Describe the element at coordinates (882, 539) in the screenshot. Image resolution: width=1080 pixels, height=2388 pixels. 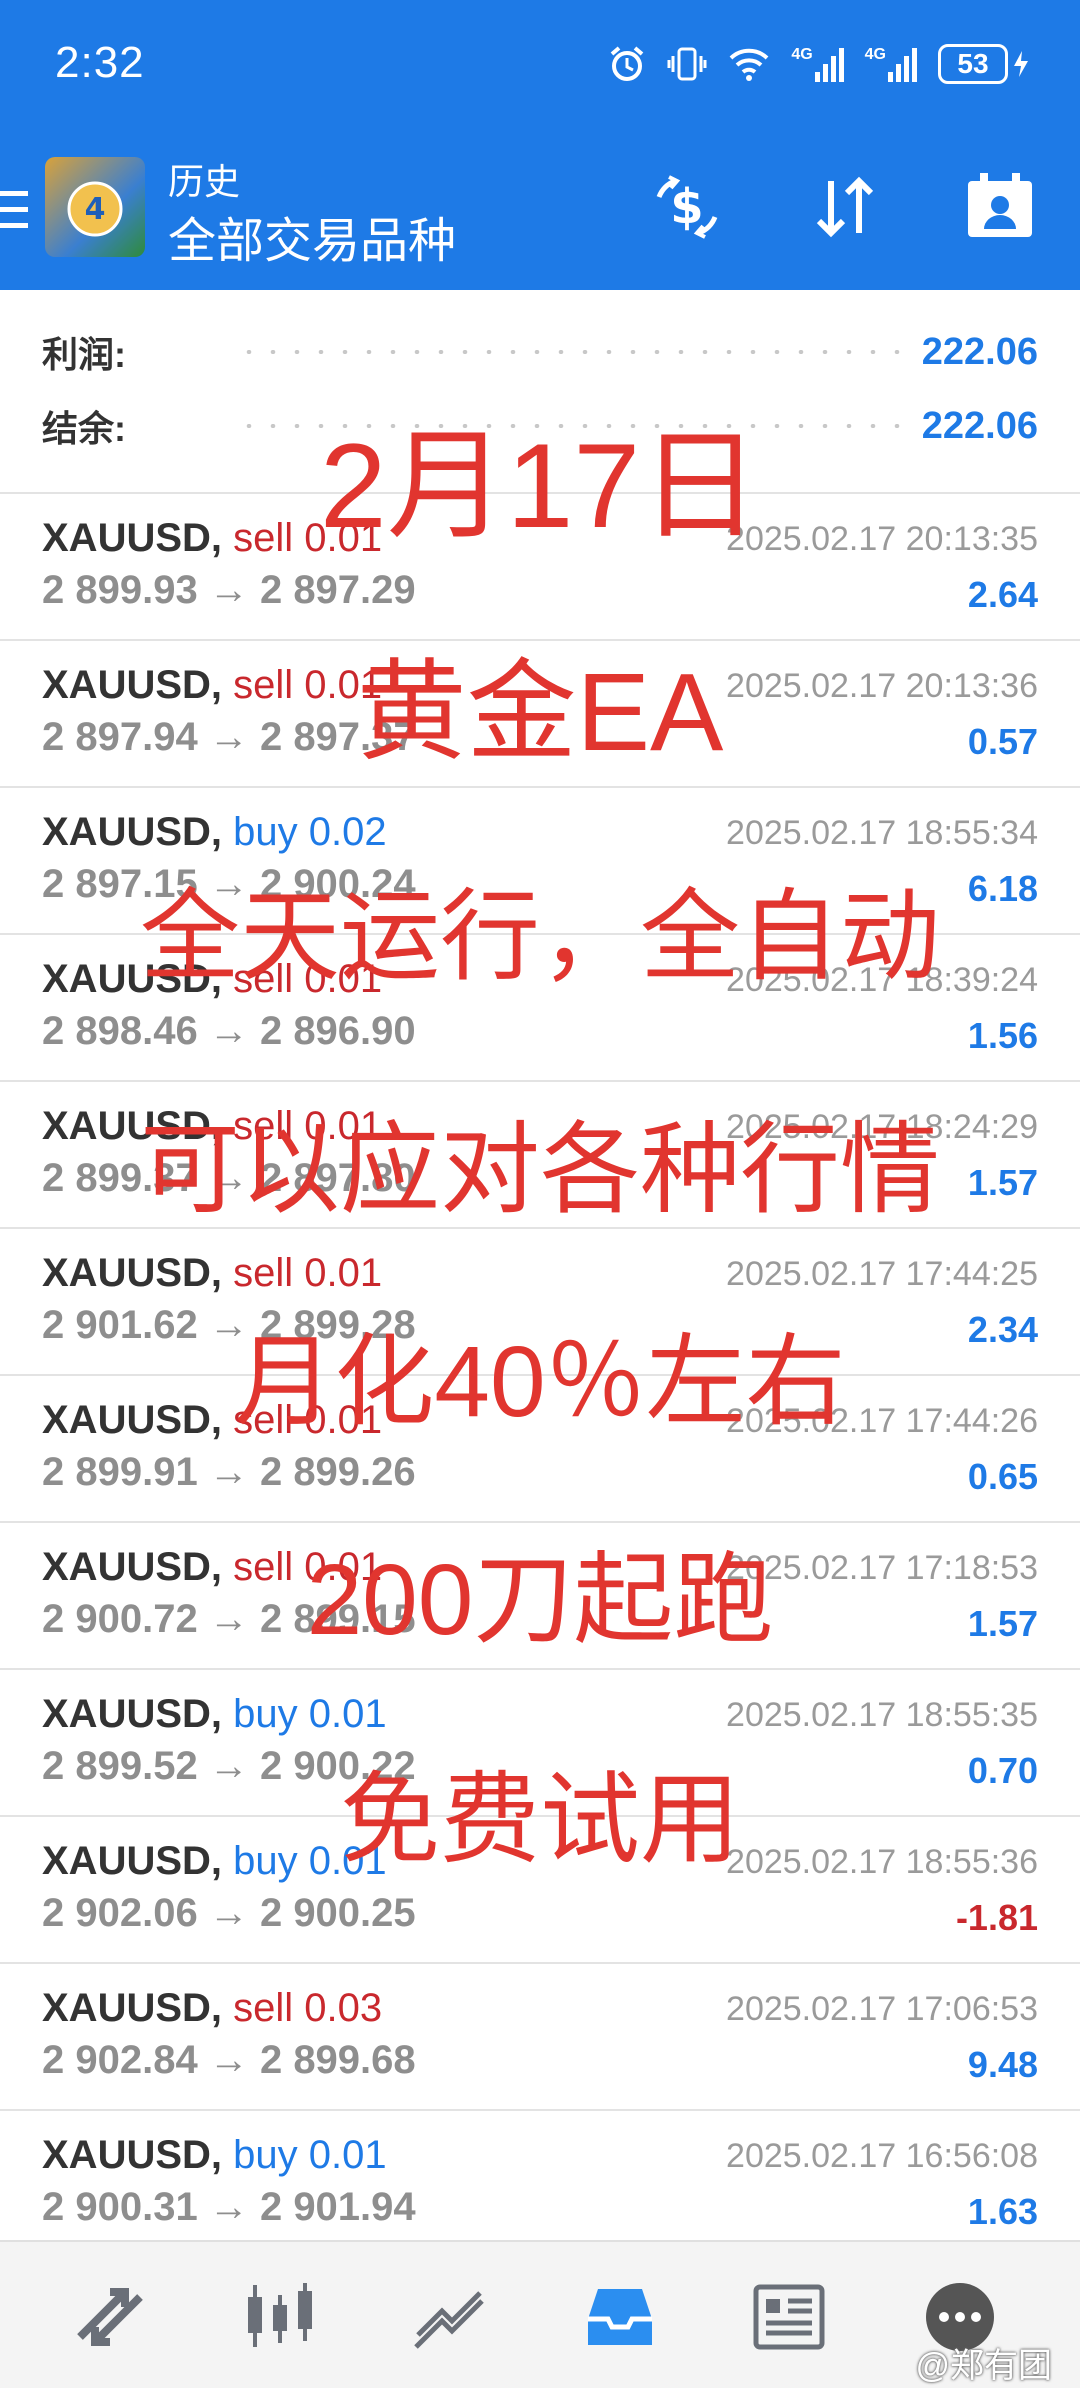
I see `trade-time: 2025.02.17 20:13:35` at that location.